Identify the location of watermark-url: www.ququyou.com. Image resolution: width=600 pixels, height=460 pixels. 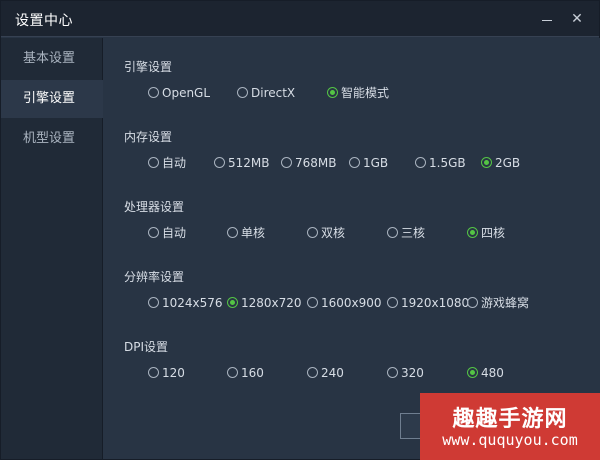
(510, 440).